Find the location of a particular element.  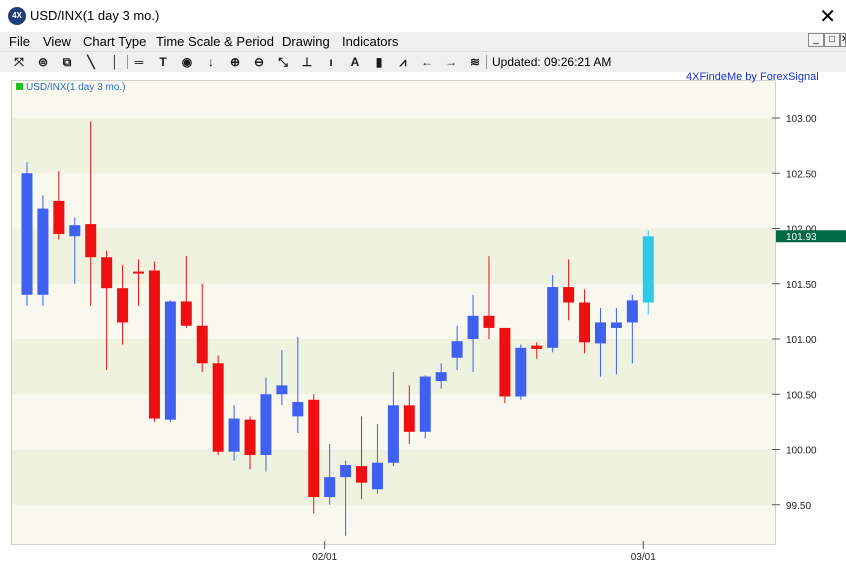

legend-swatch is located at coordinates (19, 86).